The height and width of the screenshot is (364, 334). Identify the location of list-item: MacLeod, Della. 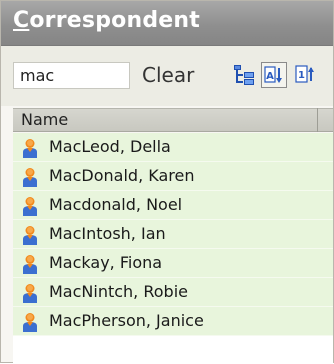
(173, 147).